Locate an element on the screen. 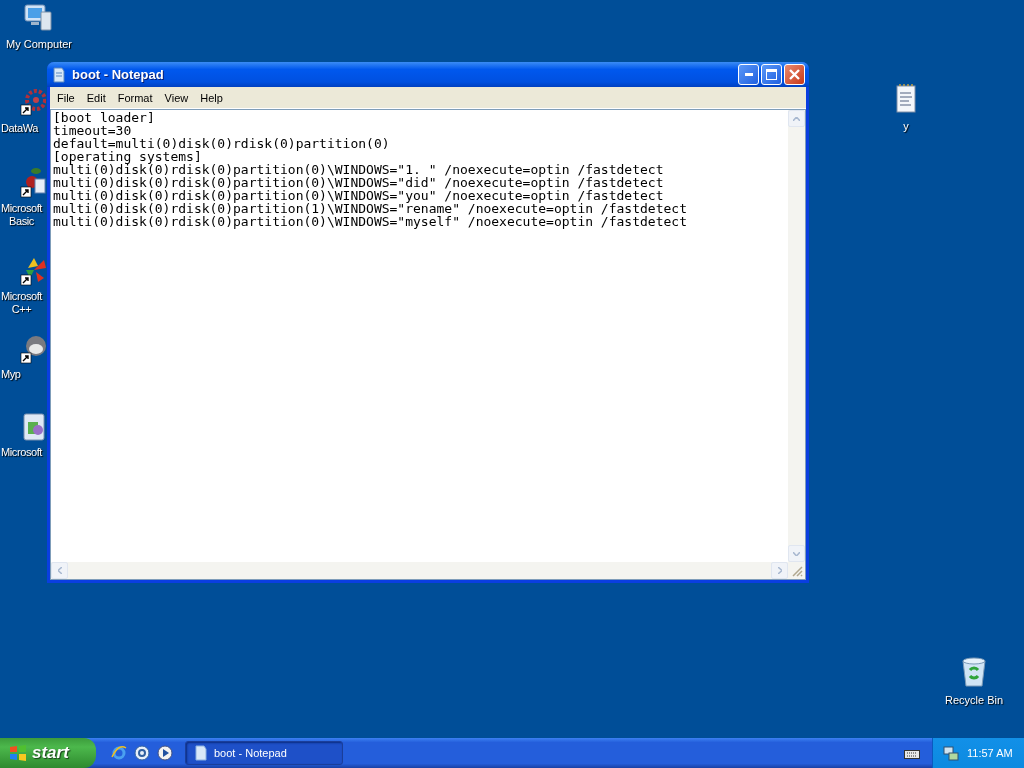 The width and height of the screenshot is (1024, 768). close-button is located at coordinates (794, 74).